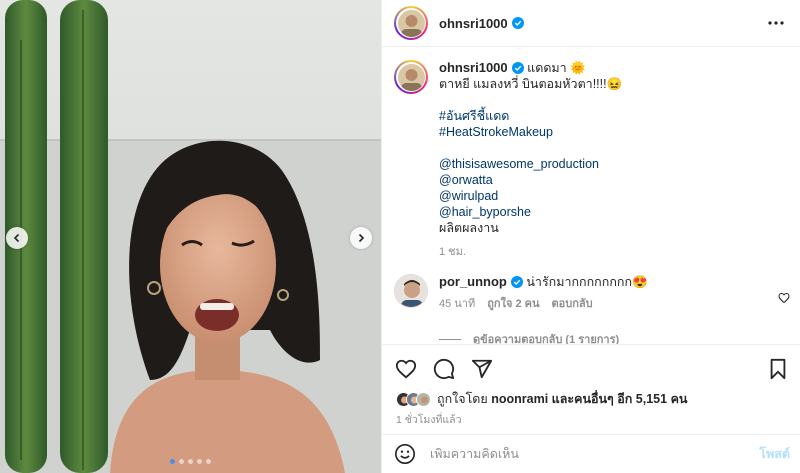  Describe the element at coordinates (473, 23) in the screenshot. I see `author-username: ohnsri1000` at that location.